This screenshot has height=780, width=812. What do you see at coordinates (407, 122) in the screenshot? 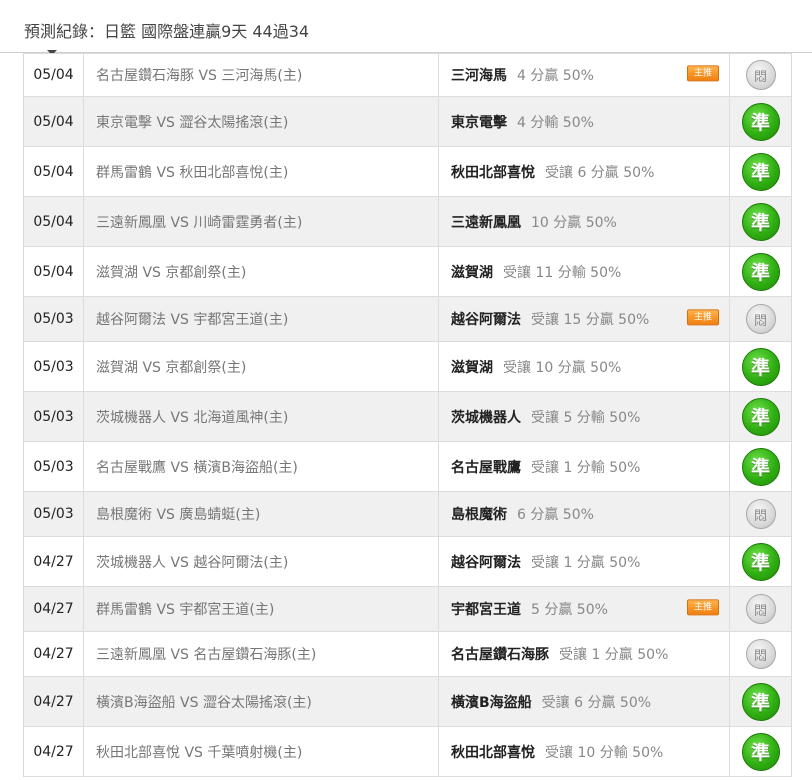
I see `table-row: 05/04 東京電擊 VS 澀谷太陽搖滾(主) 東京電擊 4 分輸 50% 準` at bounding box center [407, 122].